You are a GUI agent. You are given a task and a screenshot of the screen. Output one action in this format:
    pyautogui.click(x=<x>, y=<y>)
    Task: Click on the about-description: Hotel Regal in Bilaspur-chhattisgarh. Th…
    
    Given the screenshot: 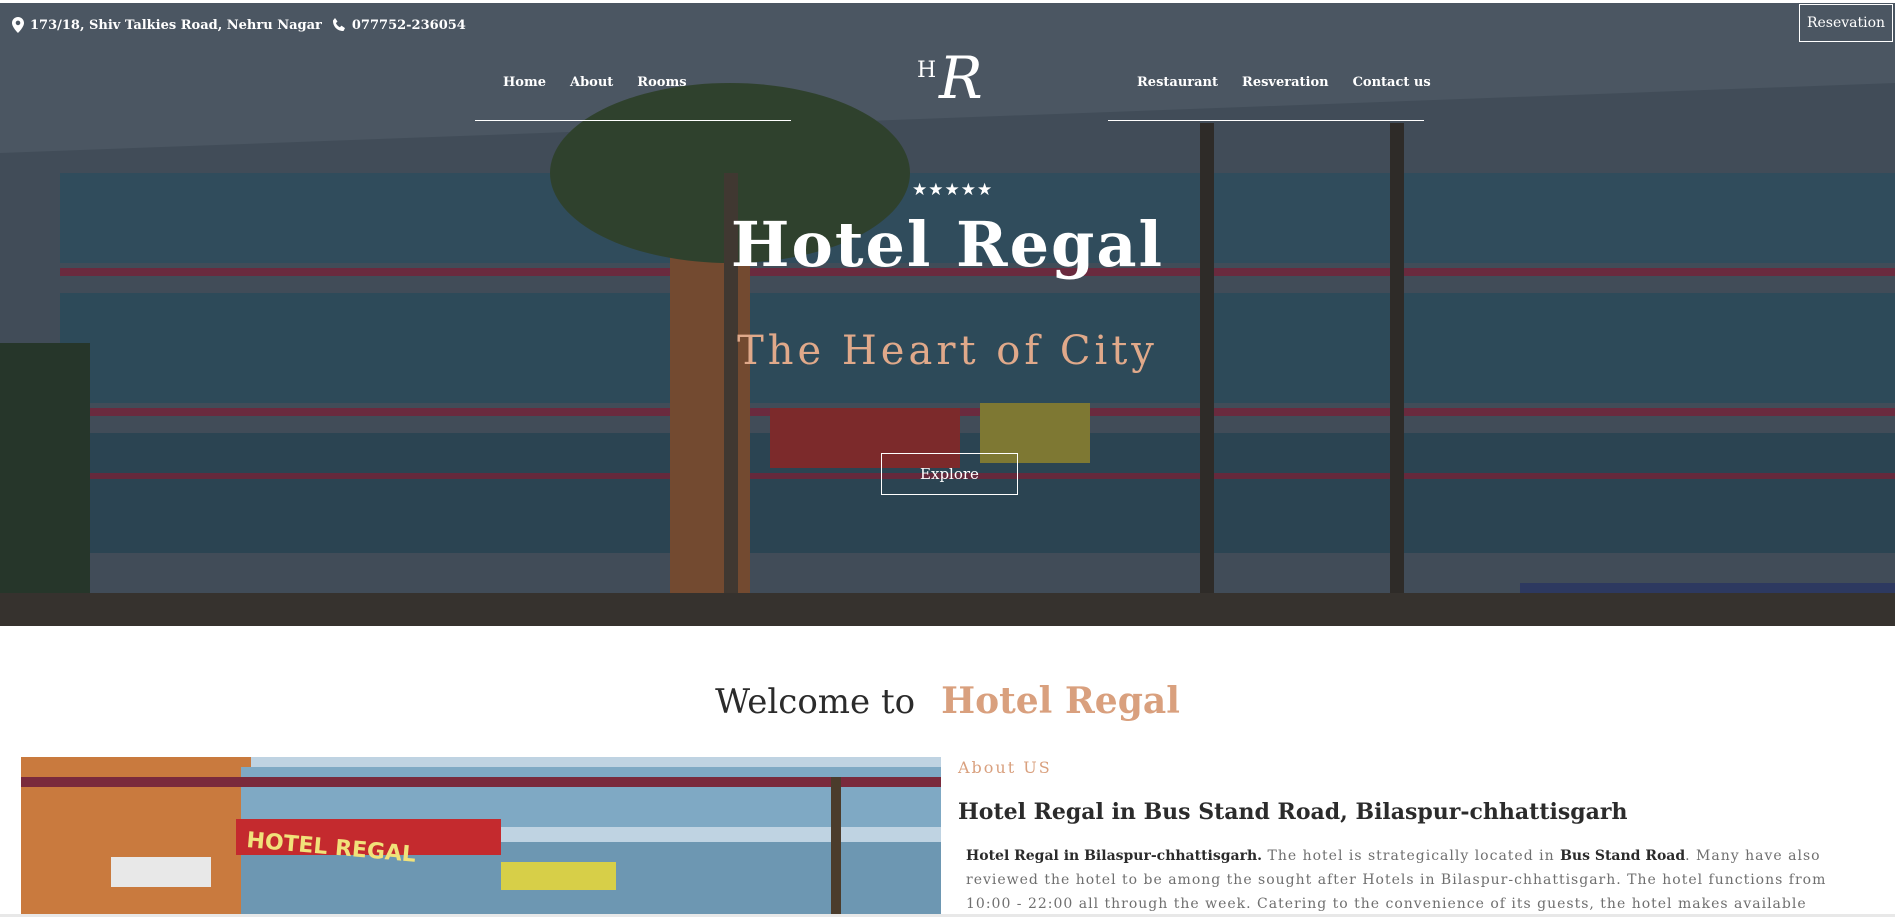 What is the action you would take?
    pyautogui.click(x=1416, y=880)
    